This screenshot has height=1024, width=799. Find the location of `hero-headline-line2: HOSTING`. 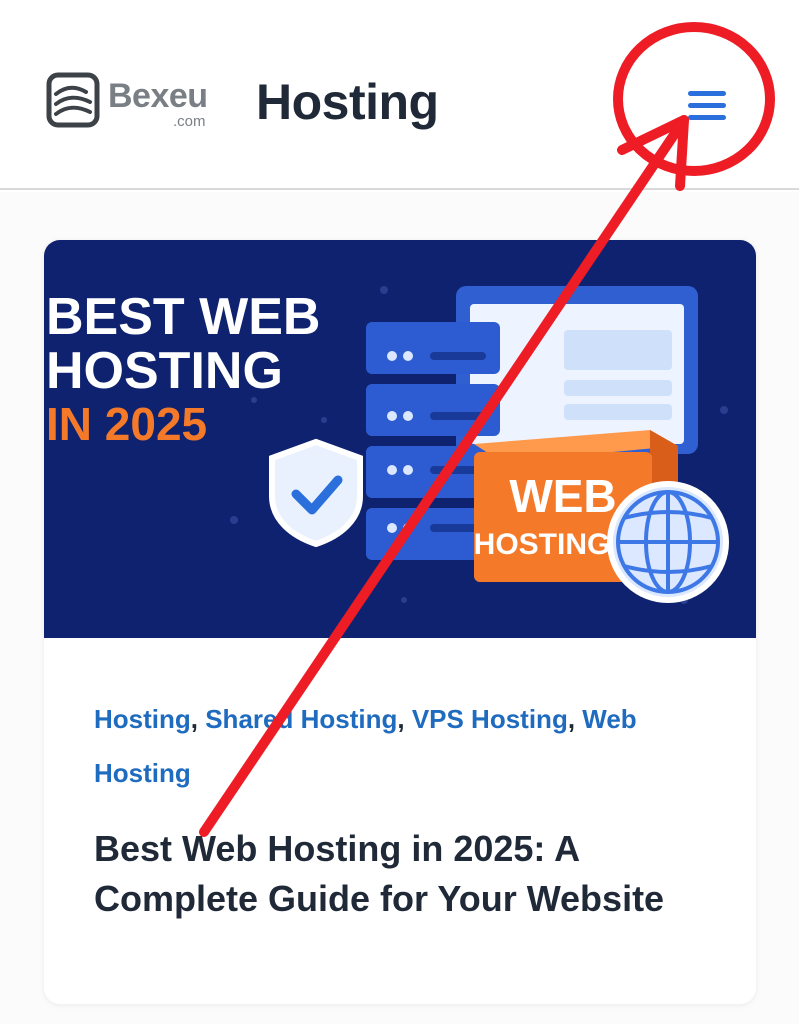

hero-headline-line2: HOSTING is located at coordinates (164, 371).